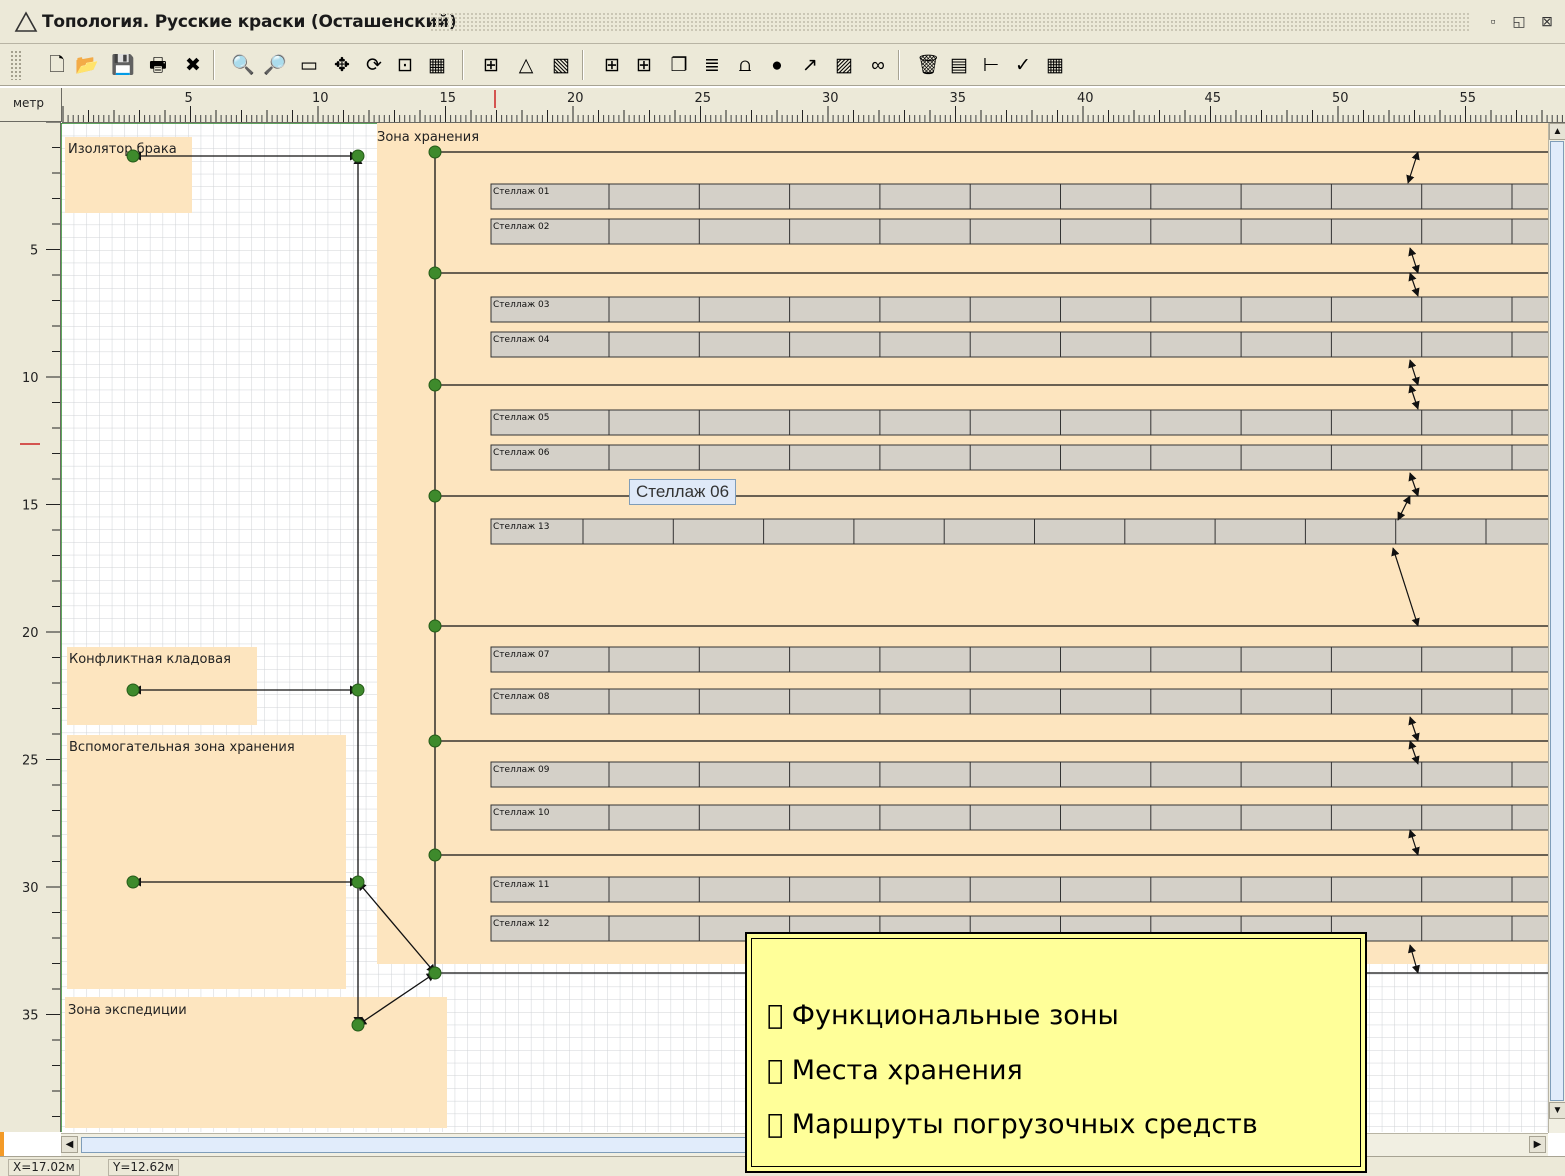  Describe the element at coordinates (243, 65) in the screenshot. I see `zoom-in-icon: 🔍` at that location.